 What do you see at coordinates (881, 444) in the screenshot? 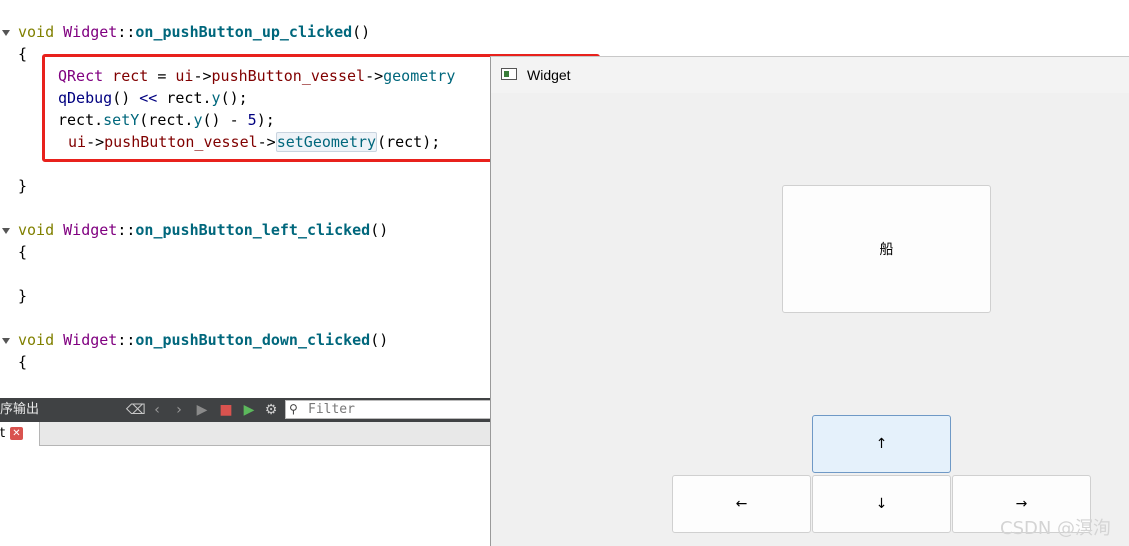
I see `up-button: ↑` at bounding box center [881, 444].